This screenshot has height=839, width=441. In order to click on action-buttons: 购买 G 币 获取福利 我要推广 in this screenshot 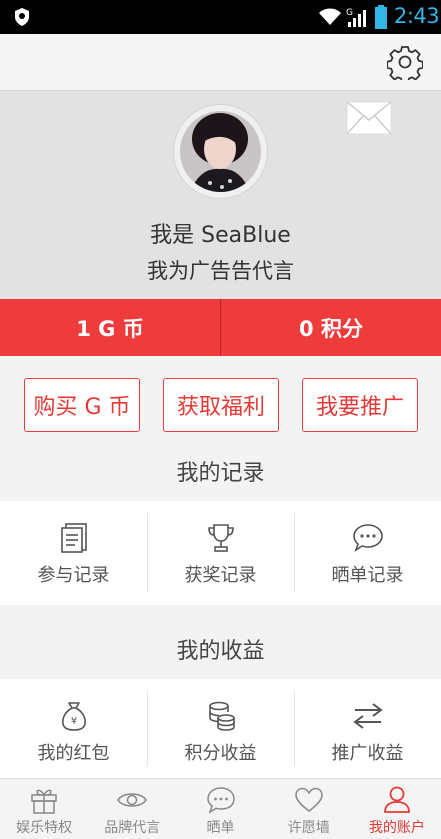, I will do `click(220, 406)`.